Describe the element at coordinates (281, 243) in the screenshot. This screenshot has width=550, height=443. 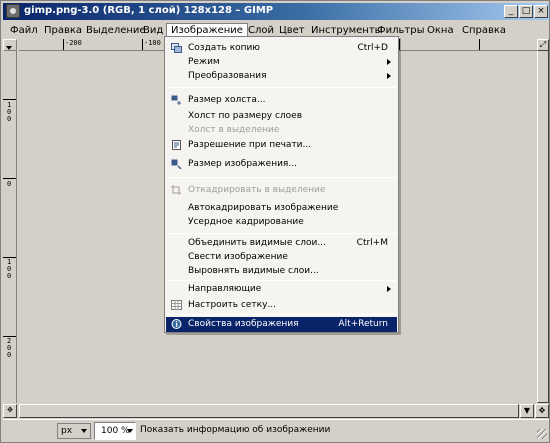
I see `menu-item-merge-visible-layers: Объединить видимые слои... Ctrl+M` at that location.